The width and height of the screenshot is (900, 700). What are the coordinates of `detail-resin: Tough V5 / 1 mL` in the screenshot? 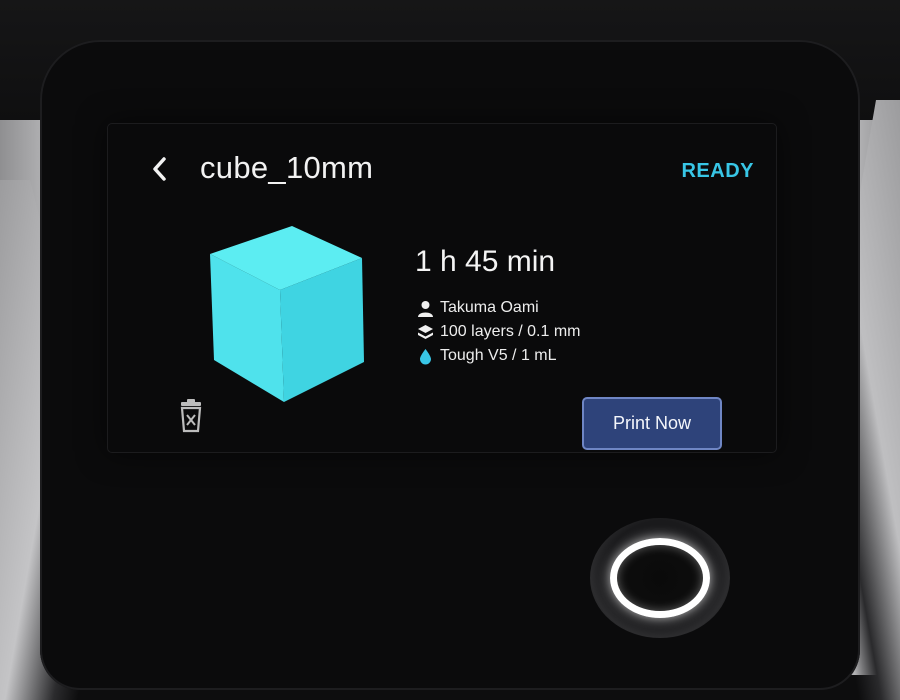 It's located at (499, 356).